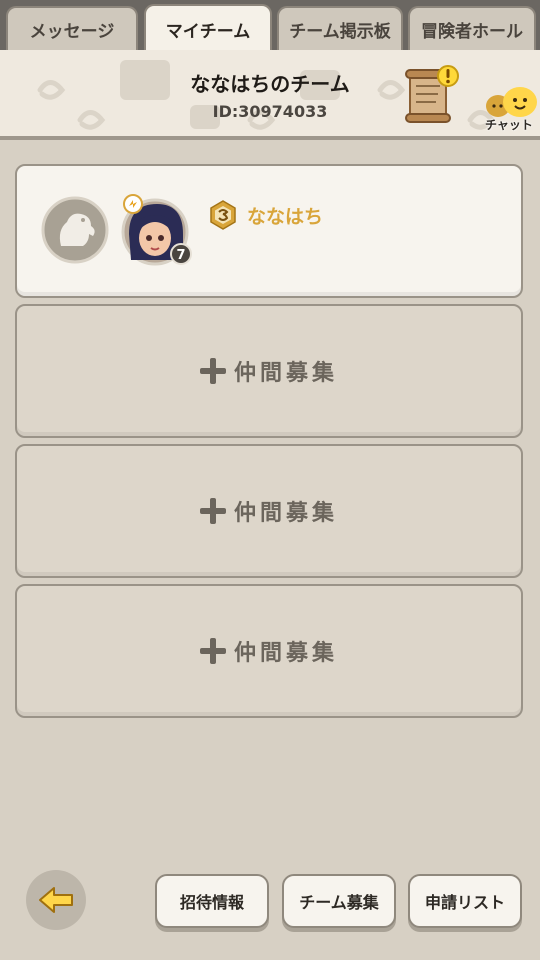 Image resolution: width=540 pixels, height=960 pixels. What do you see at coordinates (159, 232) in the screenshot?
I see `member-avatar: 7` at bounding box center [159, 232].